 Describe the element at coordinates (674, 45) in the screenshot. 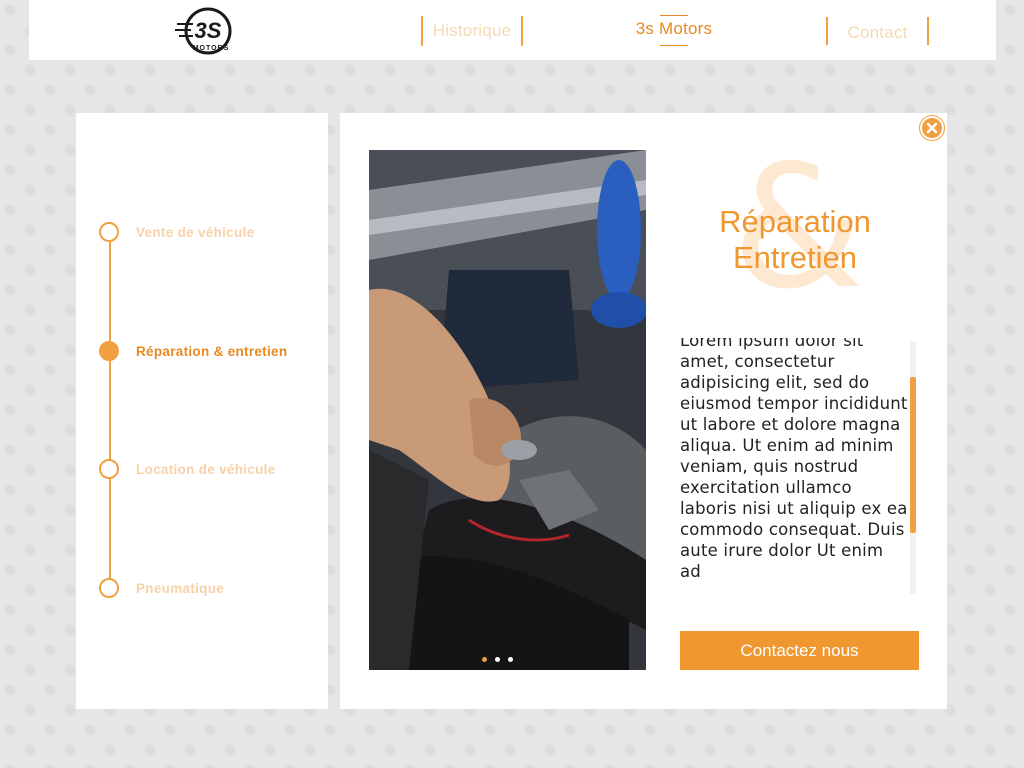

I see `nav-active-indicator-bottom` at that location.